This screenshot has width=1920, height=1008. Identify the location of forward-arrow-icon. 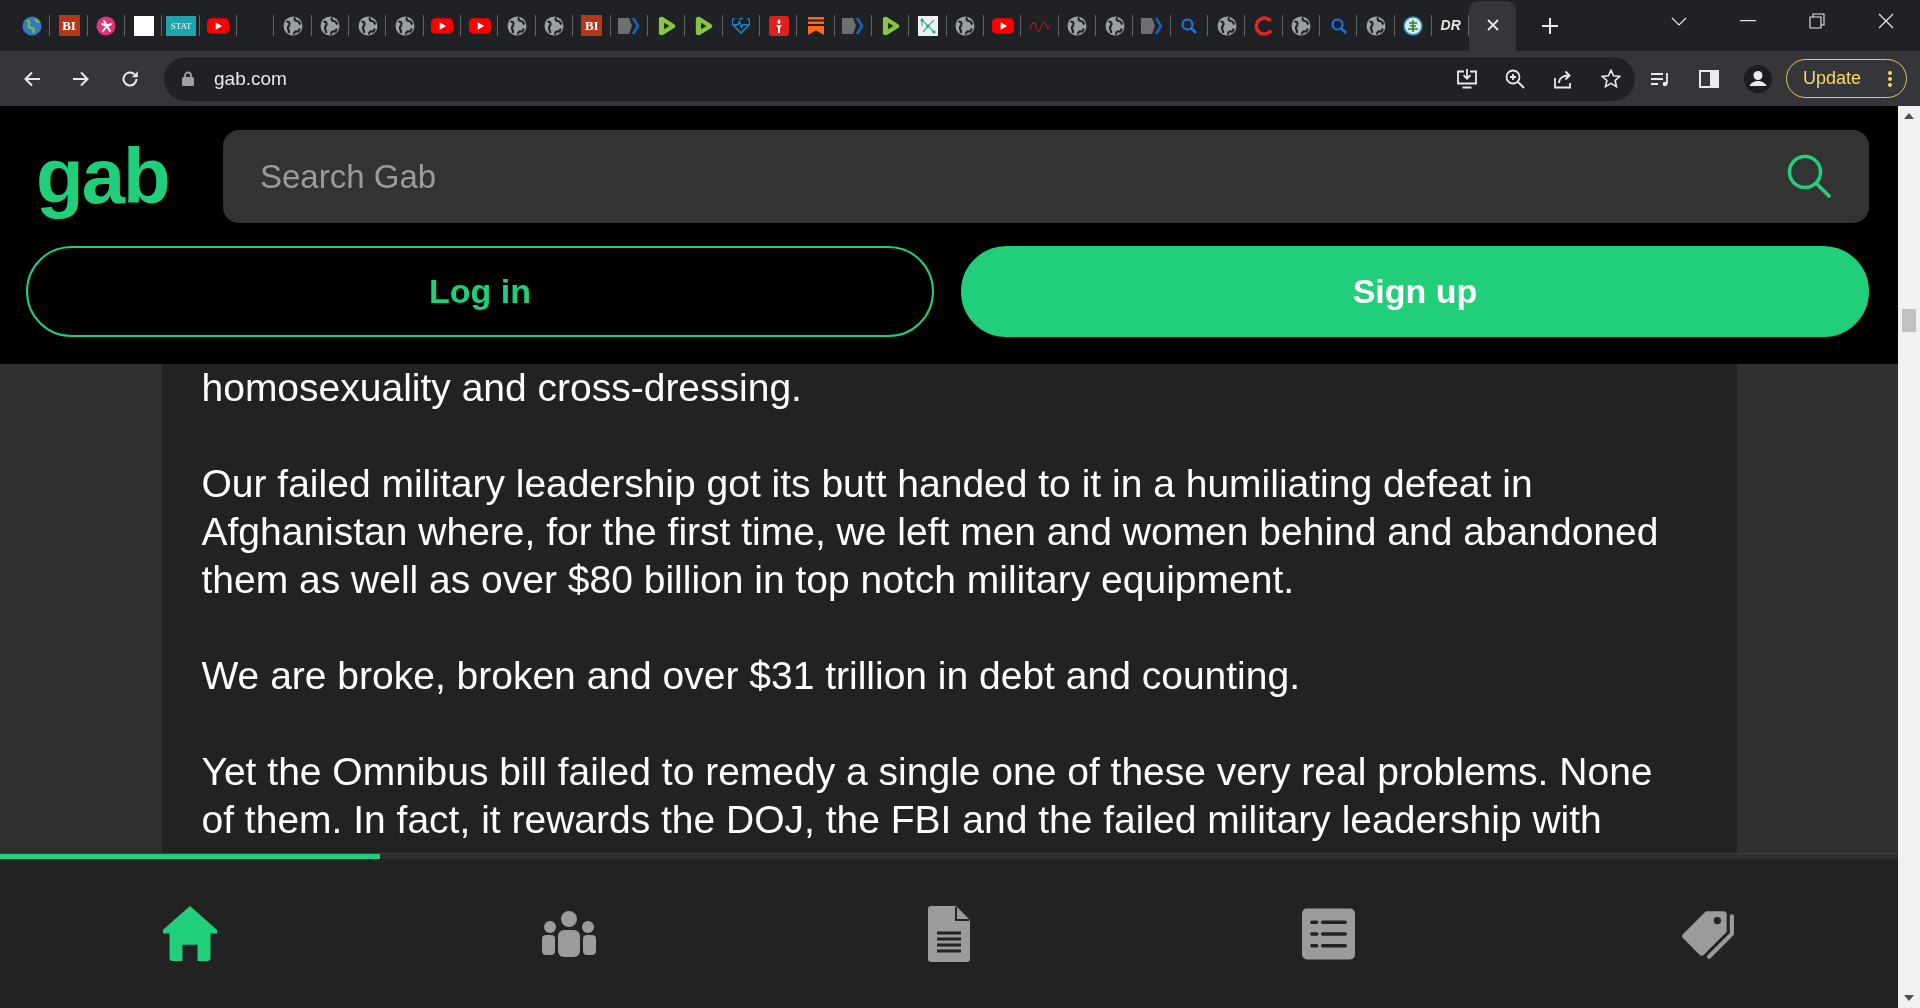
(81, 78).